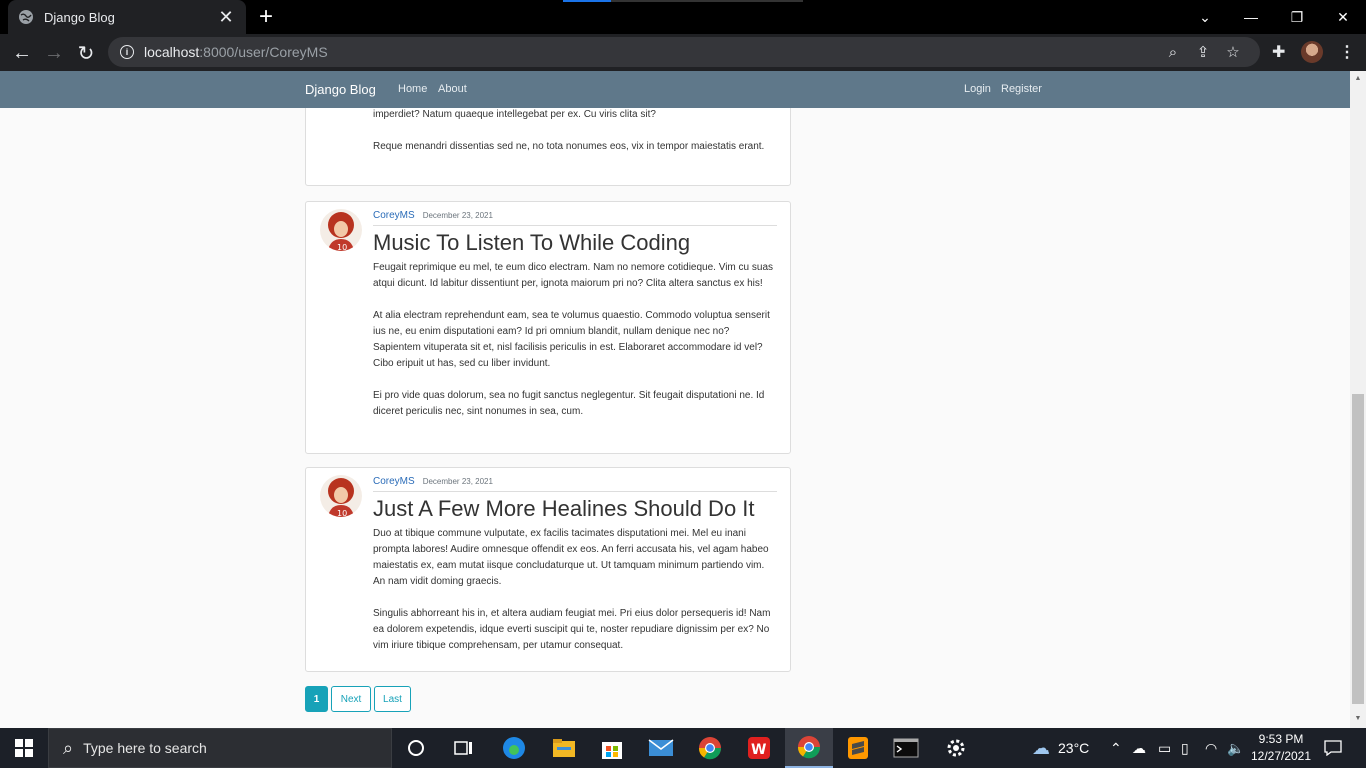 Image resolution: width=1366 pixels, height=768 pixels. What do you see at coordinates (220, 748) in the screenshot?
I see `taskbar-search-input: ⌕ Type here to search` at bounding box center [220, 748].